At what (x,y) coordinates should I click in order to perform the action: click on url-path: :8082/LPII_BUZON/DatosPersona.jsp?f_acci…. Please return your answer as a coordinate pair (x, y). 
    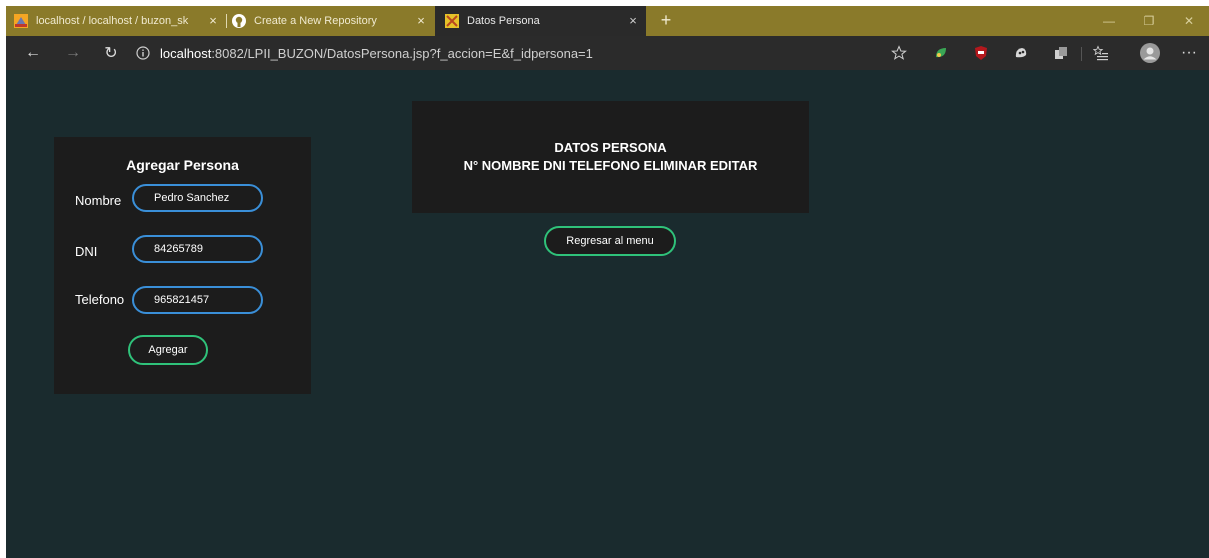
    Looking at the image, I should click on (402, 53).